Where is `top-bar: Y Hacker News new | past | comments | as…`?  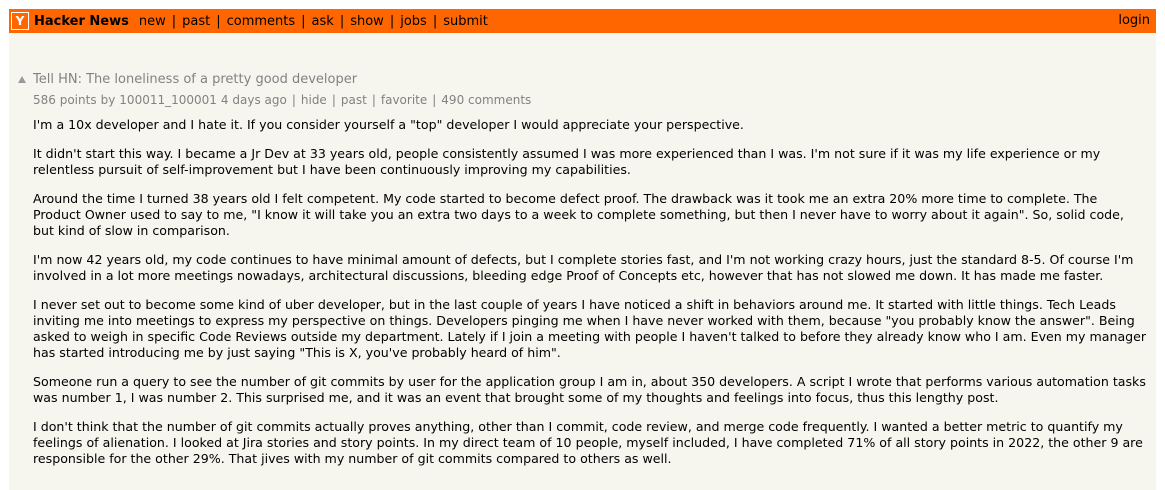 top-bar: Y Hacker News new | past | comments | as… is located at coordinates (582, 21).